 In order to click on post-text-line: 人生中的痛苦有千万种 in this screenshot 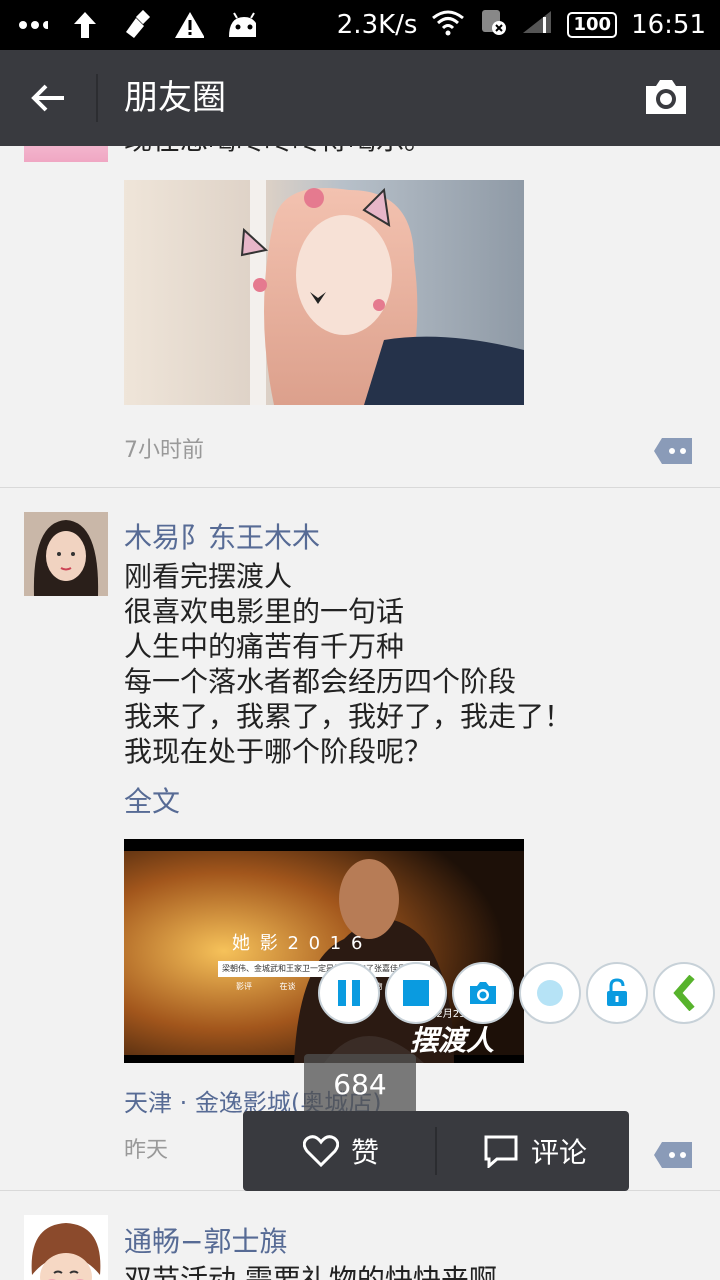, I will do `click(264, 646)`.